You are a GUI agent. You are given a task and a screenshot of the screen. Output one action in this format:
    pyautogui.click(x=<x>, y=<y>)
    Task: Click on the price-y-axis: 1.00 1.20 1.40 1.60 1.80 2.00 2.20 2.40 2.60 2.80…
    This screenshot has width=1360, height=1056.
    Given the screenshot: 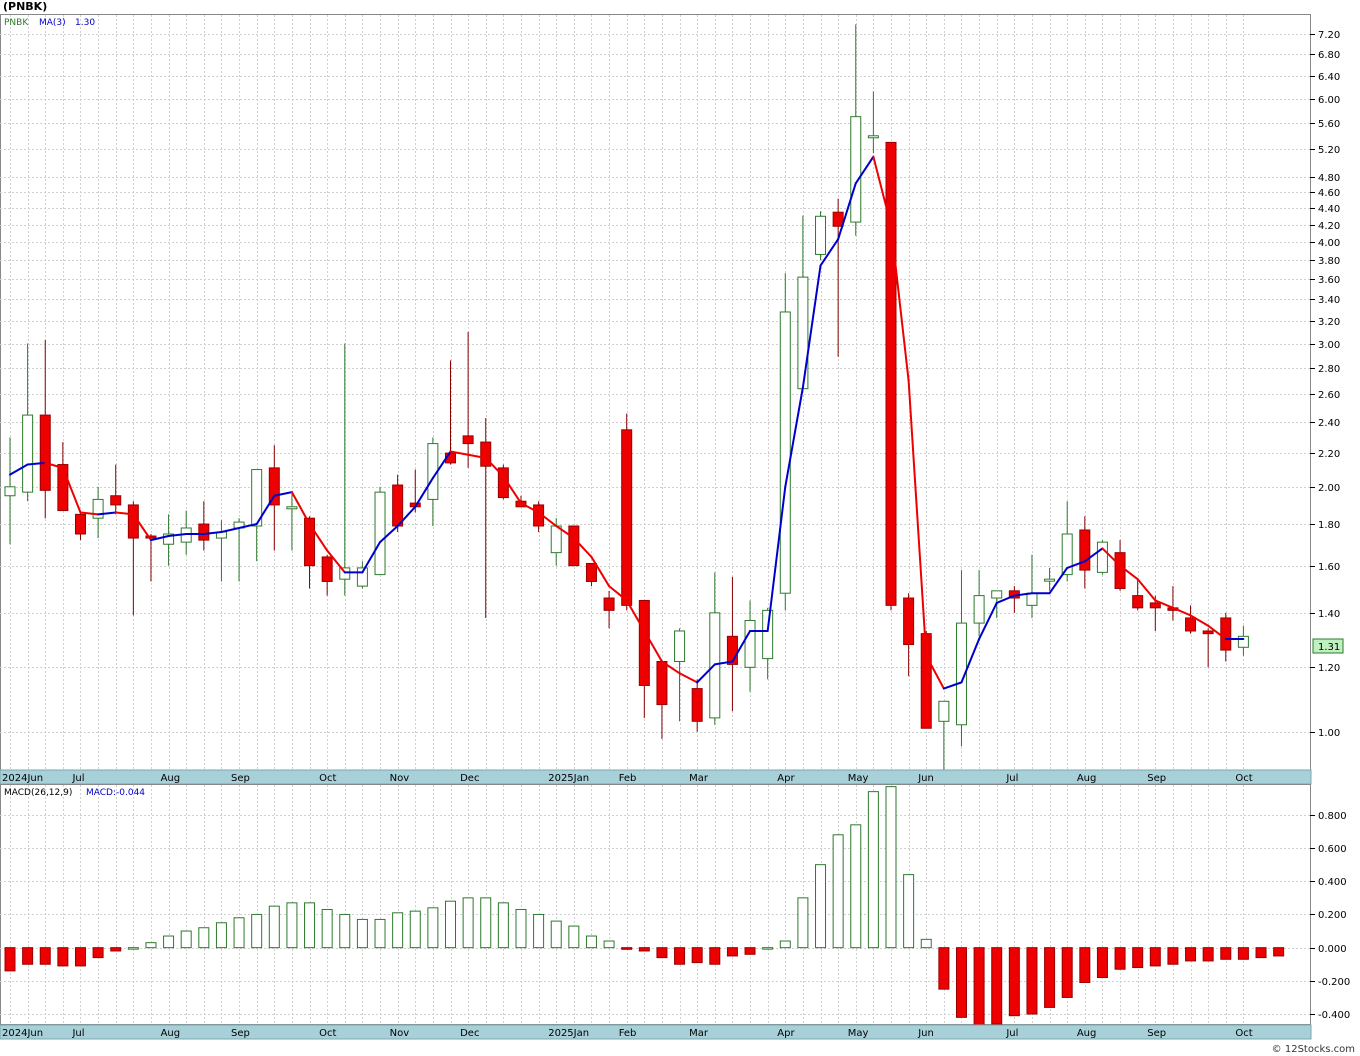 What is the action you would take?
    pyautogui.click(x=1325, y=384)
    